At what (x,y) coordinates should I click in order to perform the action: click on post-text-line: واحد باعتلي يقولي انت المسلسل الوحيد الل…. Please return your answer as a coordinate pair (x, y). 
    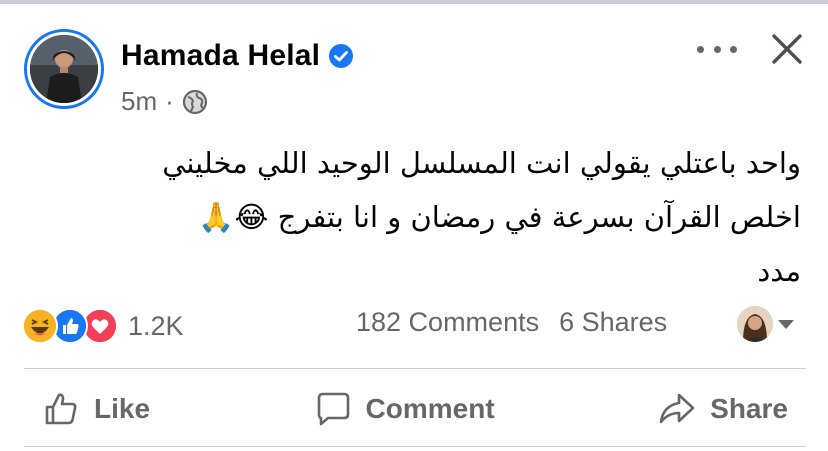
    Looking at the image, I should click on (481, 163).